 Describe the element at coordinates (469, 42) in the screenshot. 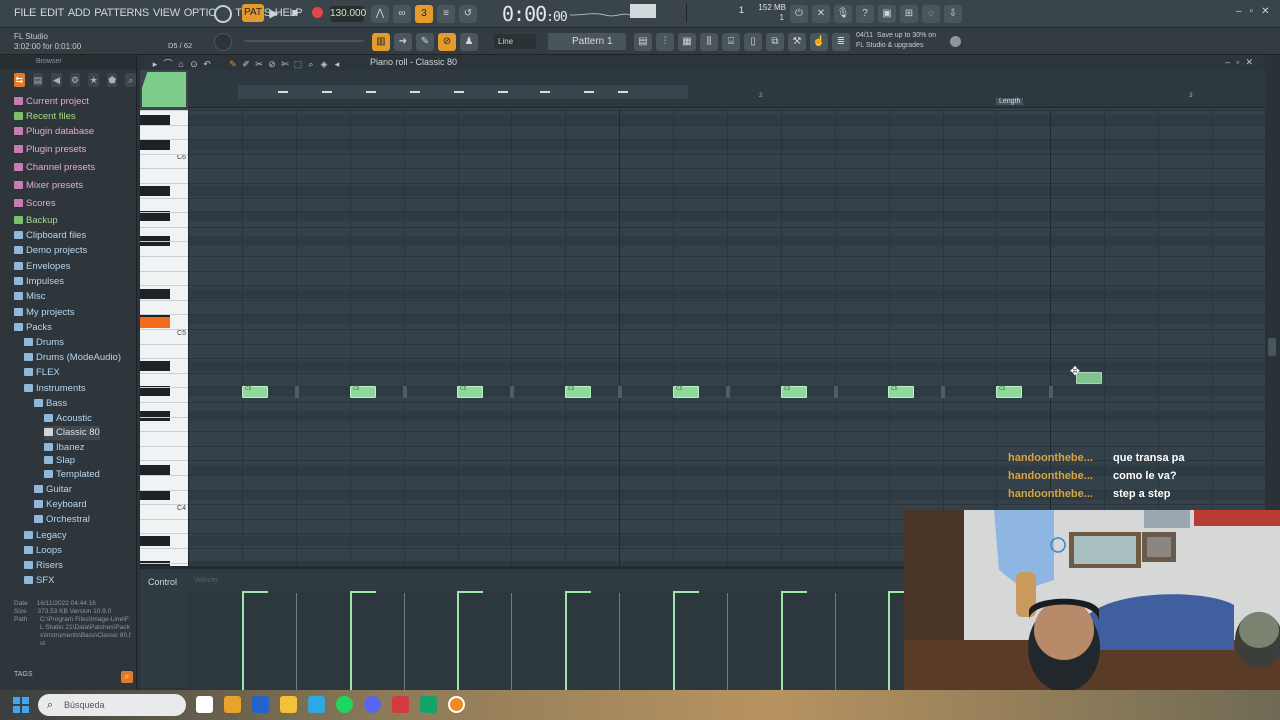

I see `stamp-icon: ♟` at that location.